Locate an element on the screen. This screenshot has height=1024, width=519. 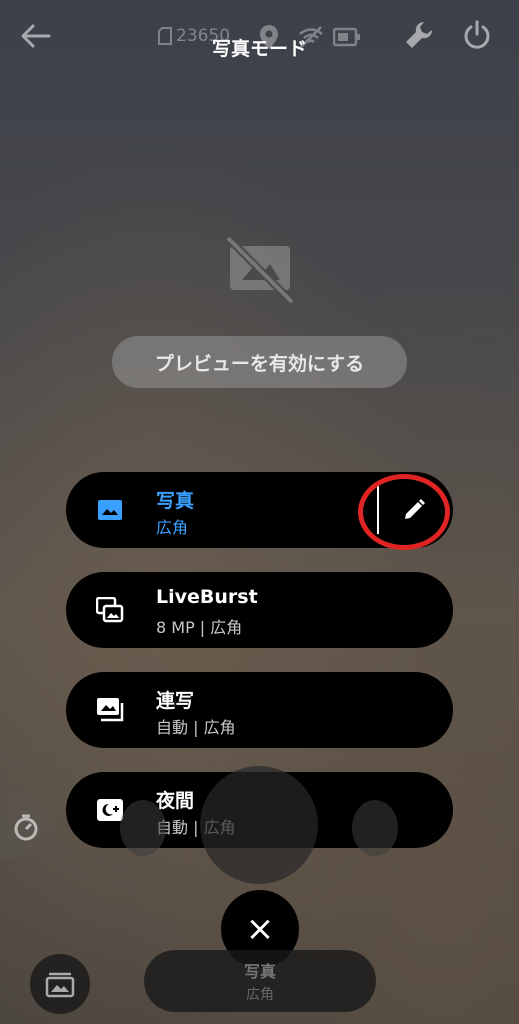
wrench-icon is located at coordinates (419, 34).